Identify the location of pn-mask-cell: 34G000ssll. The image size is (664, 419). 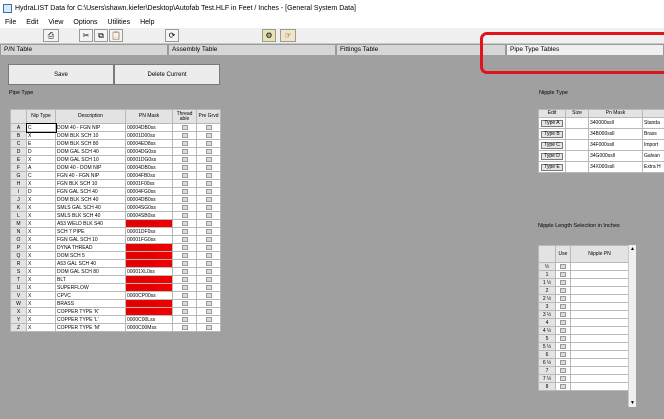
(615, 156).